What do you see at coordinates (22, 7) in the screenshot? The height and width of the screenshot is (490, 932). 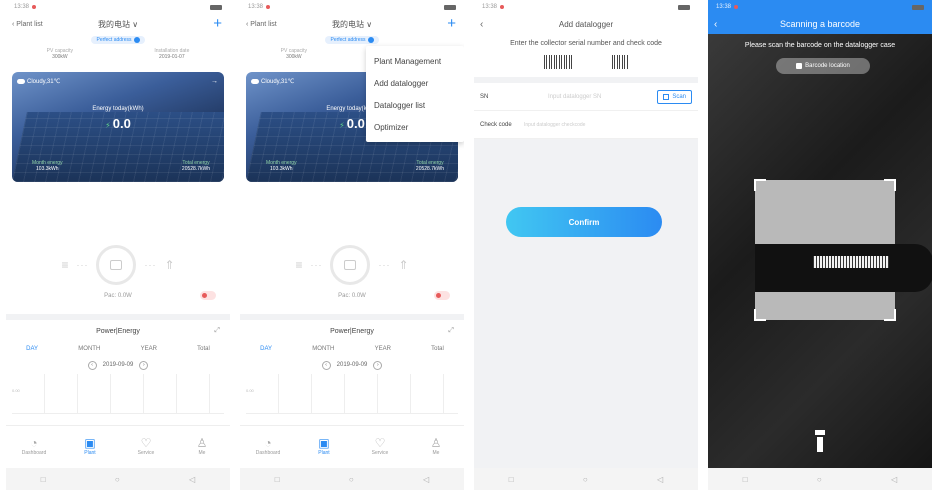 I see `status-time: 13:38` at bounding box center [22, 7].